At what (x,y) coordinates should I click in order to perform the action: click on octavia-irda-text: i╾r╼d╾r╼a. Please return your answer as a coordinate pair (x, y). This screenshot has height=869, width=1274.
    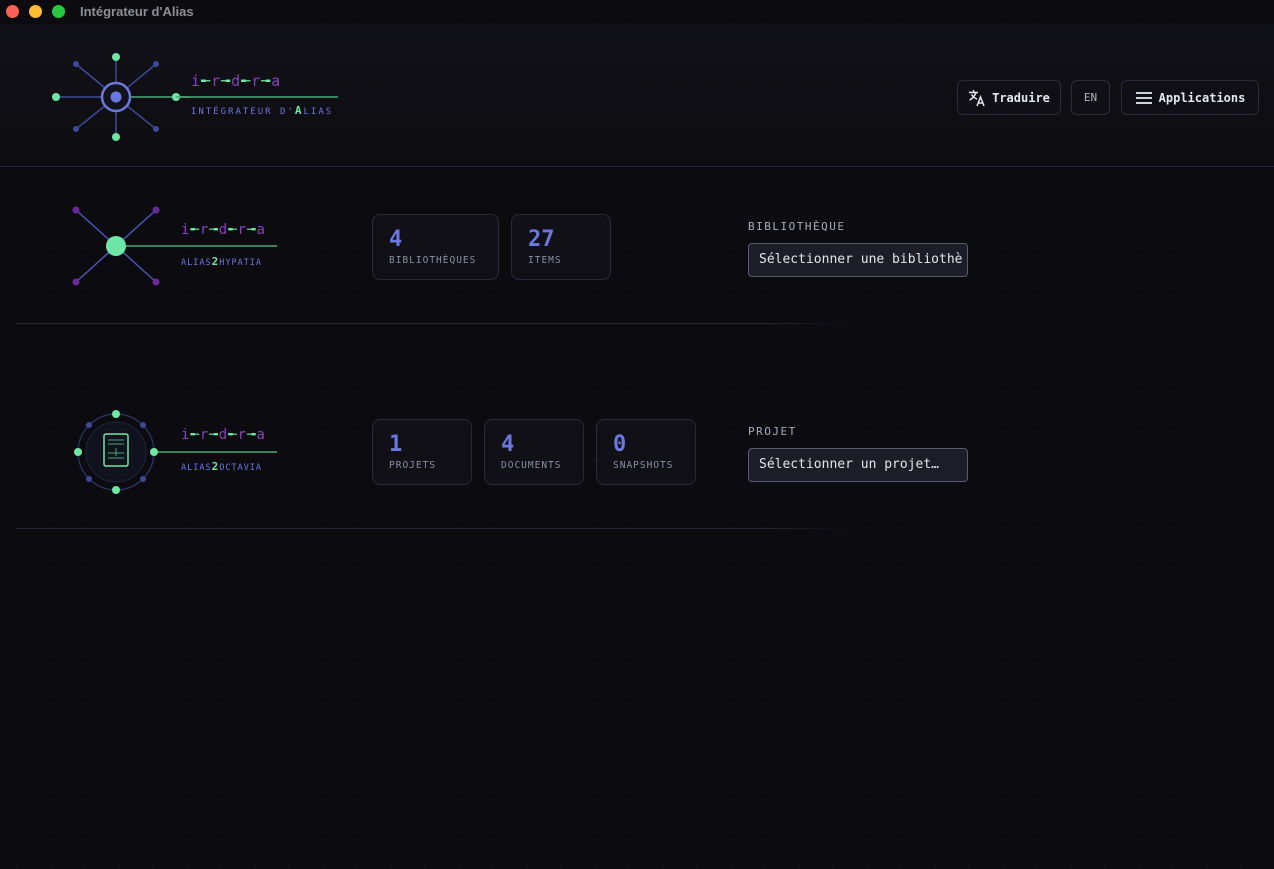
    Looking at the image, I should click on (223, 435).